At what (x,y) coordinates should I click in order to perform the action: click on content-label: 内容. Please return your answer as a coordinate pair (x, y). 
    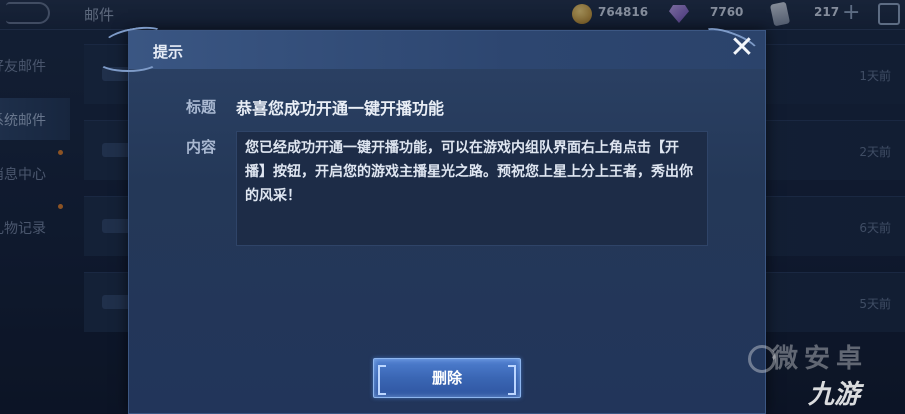
    Looking at the image, I should click on (201, 147).